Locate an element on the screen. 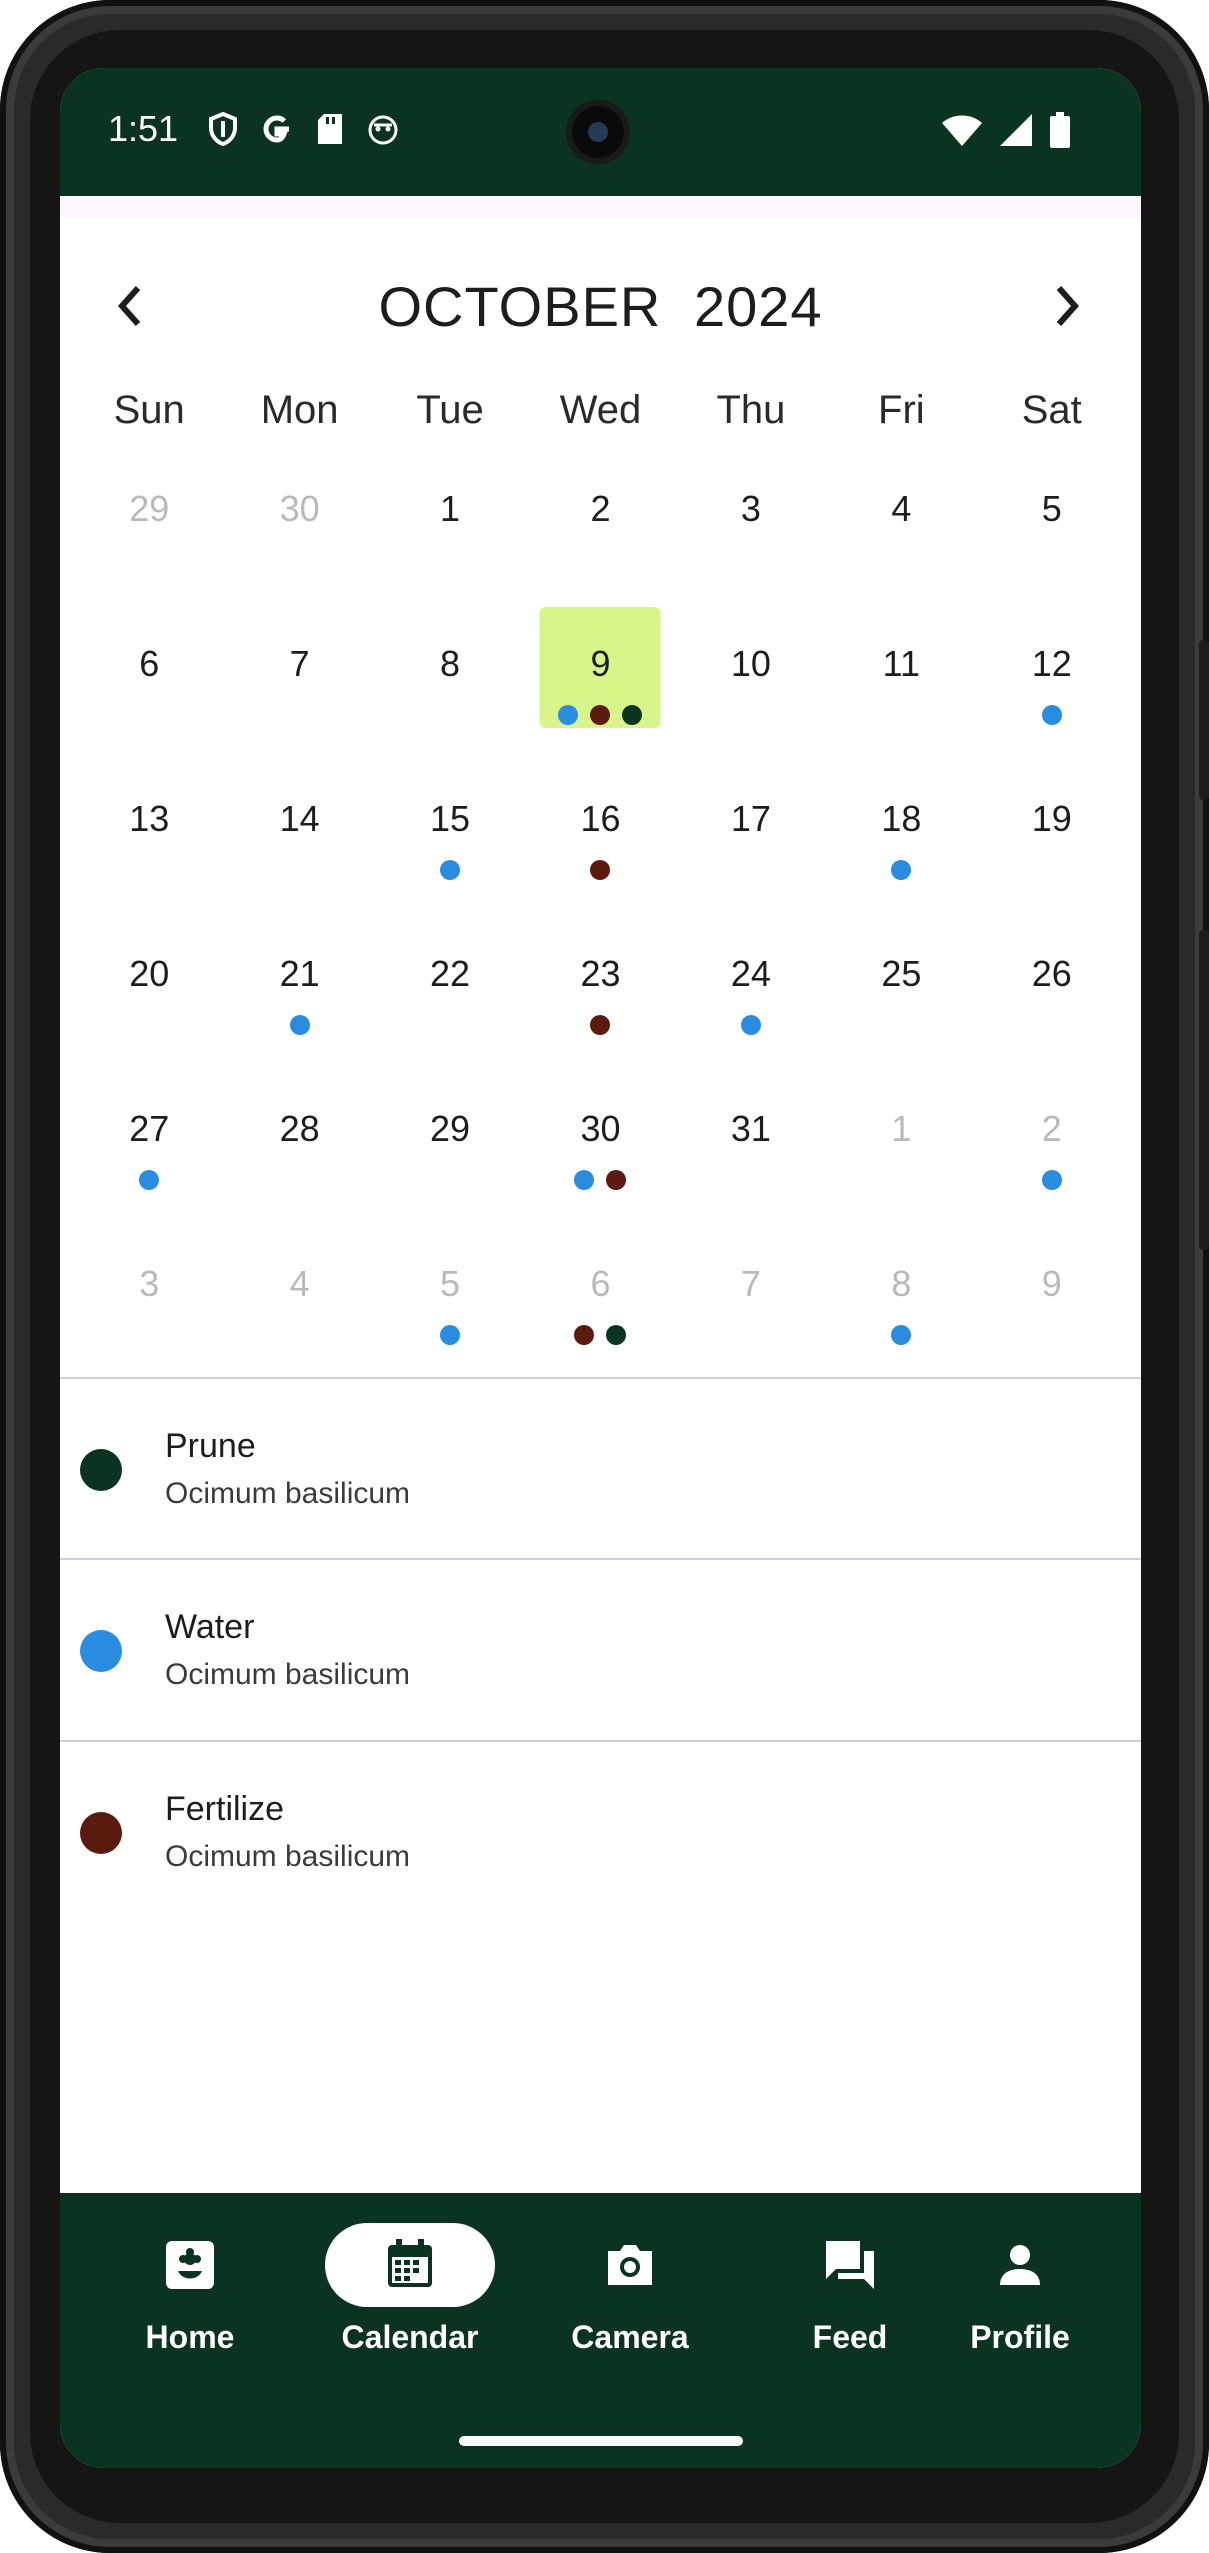 The height and width of the screenshot is (2553, 1209). weekday-label: Fri is located at coordinates (901, 410).